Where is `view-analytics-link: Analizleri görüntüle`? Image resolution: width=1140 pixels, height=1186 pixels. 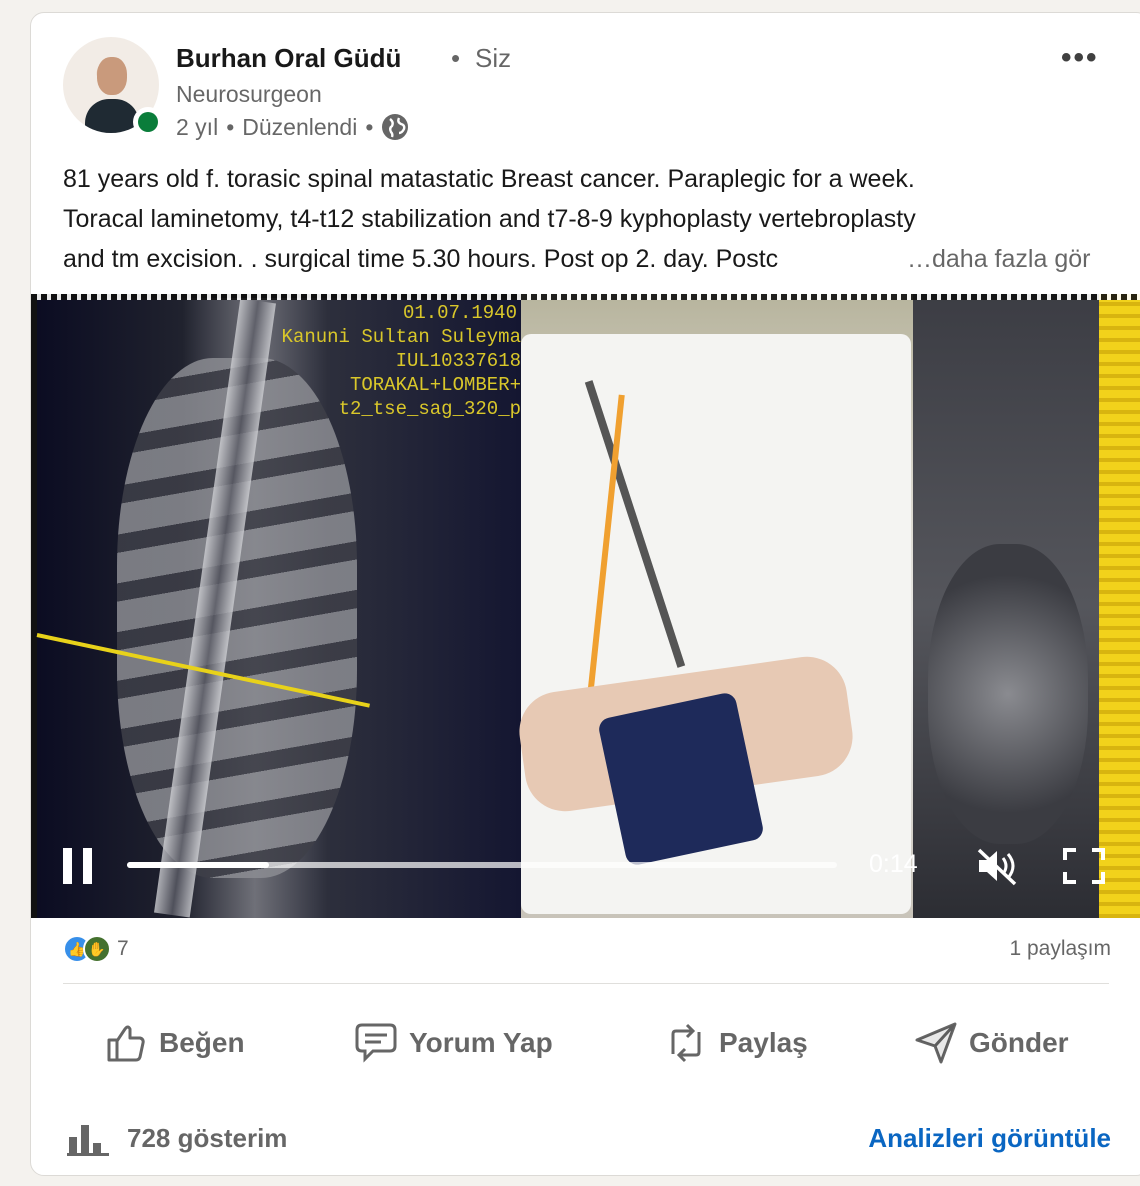 view-analytics-link: Analizleri görüntüle is located at coordinates (989, 1138).